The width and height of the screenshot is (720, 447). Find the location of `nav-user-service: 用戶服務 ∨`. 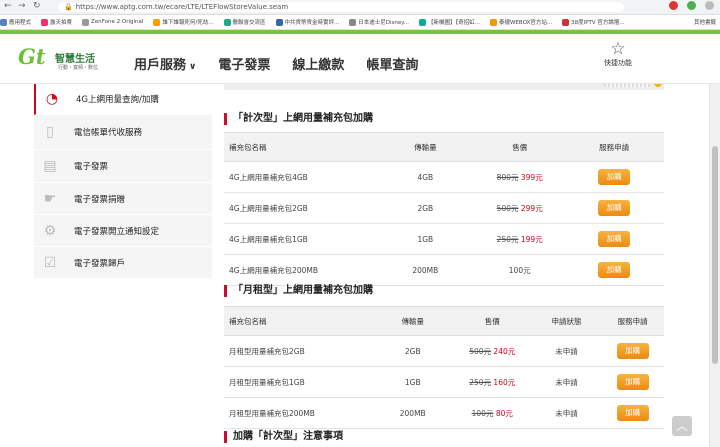

nav-user-service: 用戶服務 ∨ is located at coordinates (165, 63).